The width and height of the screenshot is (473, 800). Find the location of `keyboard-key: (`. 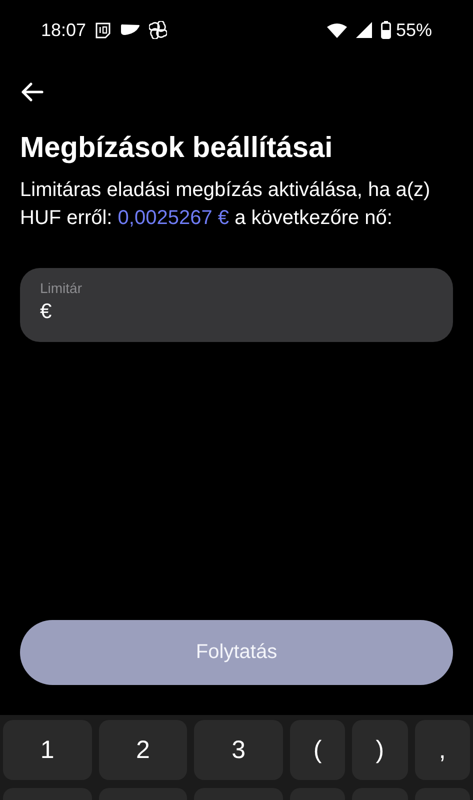

keyboard-key: ( is located at coordinates (318, 750).